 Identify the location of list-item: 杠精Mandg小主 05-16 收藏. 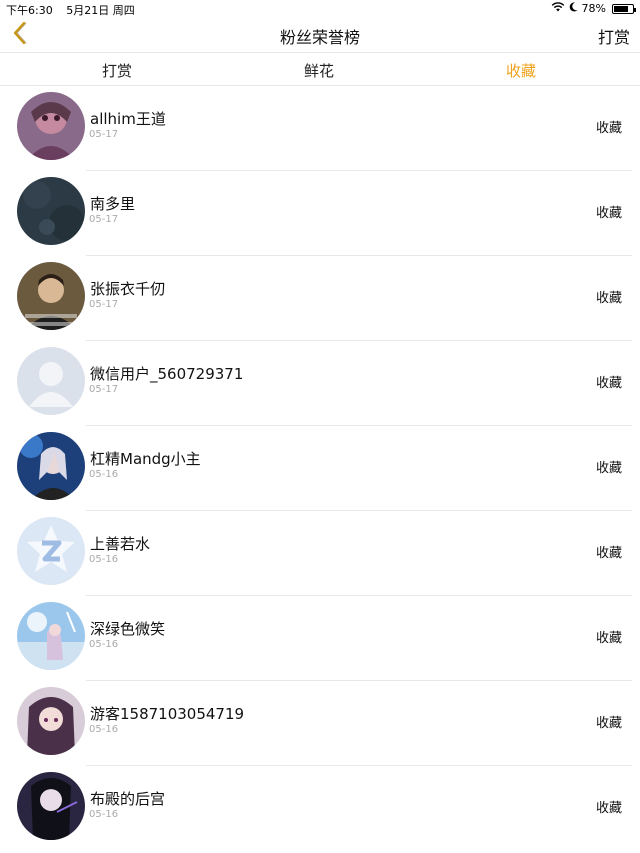
(320, 468).